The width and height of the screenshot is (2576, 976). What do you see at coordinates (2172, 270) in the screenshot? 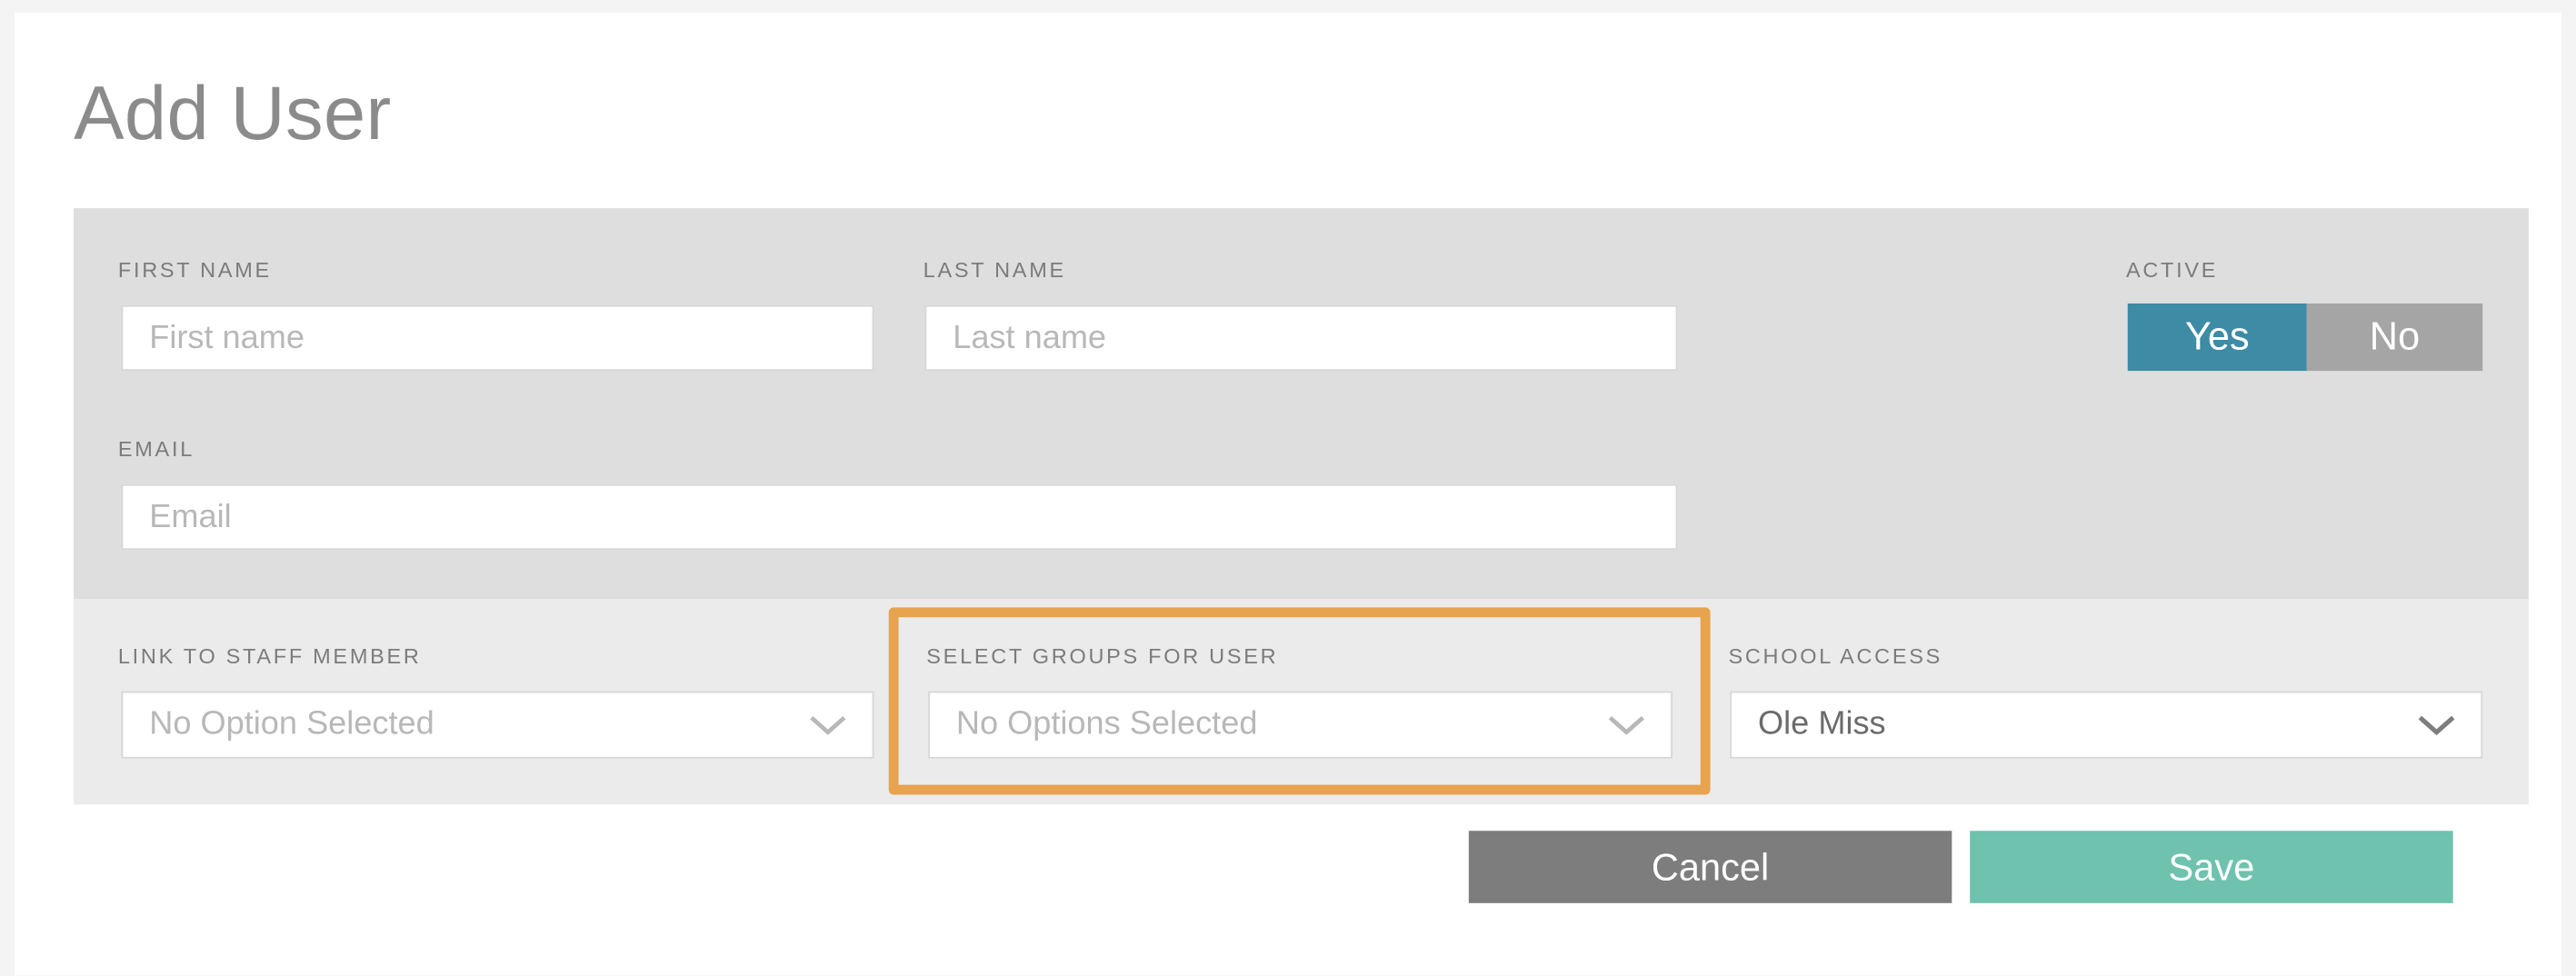
I see `active-label: ACTIVE` at bounding box center [2172, 270].